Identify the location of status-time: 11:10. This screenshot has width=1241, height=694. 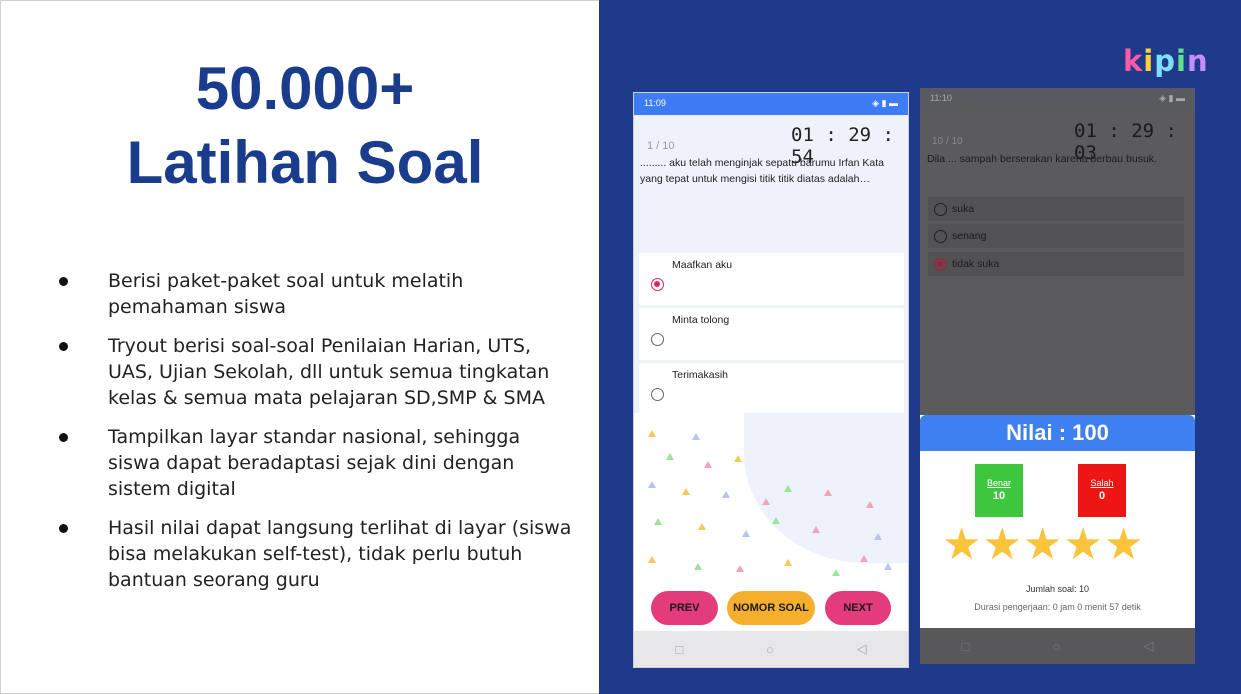
(941, 98).